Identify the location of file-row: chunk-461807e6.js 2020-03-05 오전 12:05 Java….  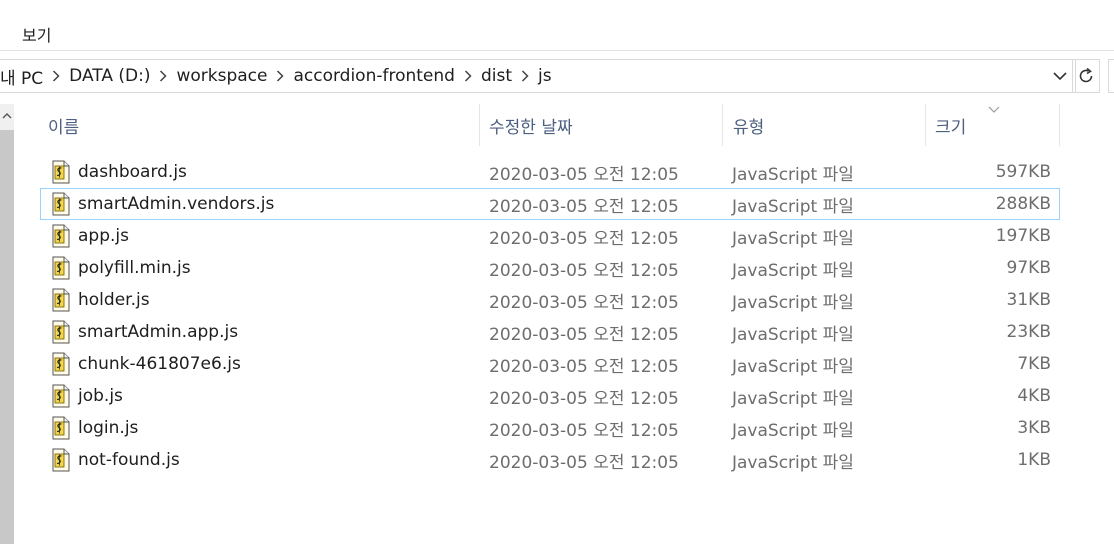
(550, 364).